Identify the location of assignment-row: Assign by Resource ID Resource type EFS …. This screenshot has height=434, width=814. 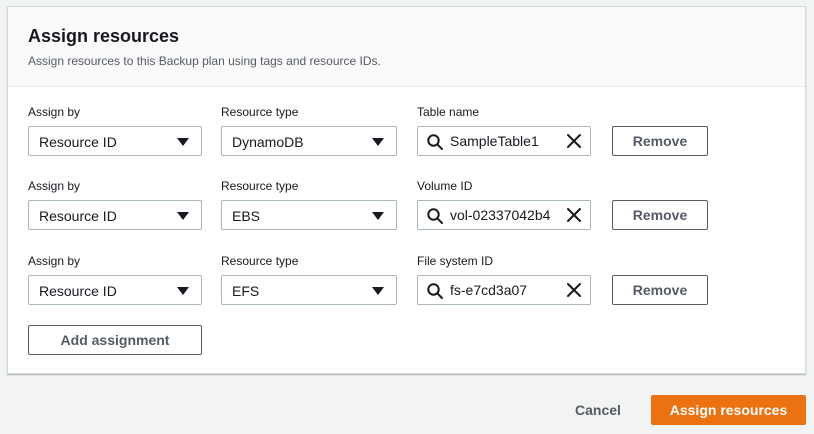
(406, 284).